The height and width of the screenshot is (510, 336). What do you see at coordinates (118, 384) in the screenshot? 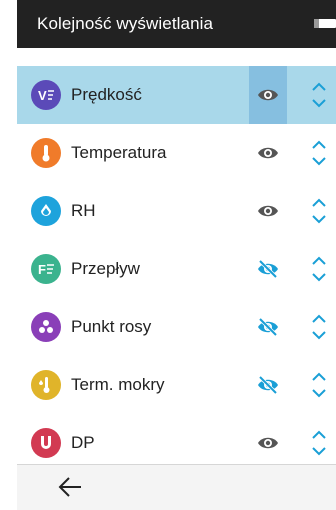
I see `item-label: Term. mokry` at bounding box center [118, 384].